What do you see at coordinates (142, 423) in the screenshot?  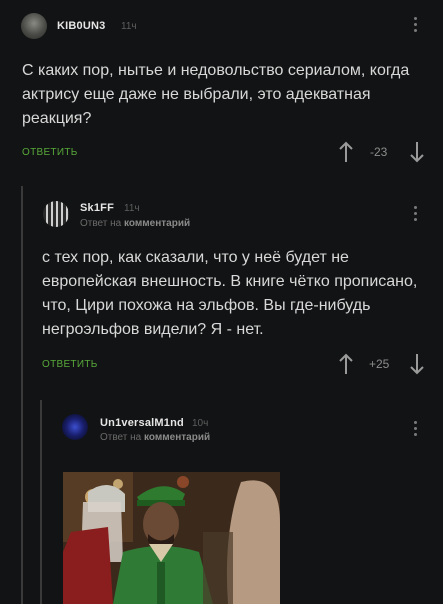 I see `comment-username: Un1versalM1nd` at bounding box center [142, 423].